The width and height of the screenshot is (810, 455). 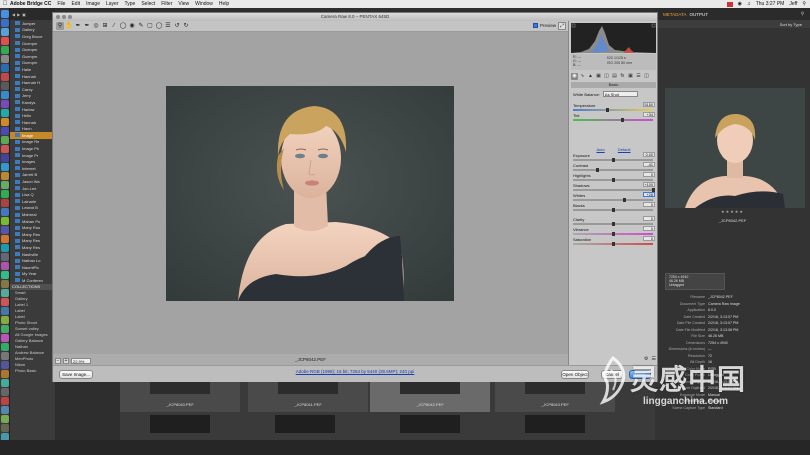 What do you see at coordinates (24, 14) in the screenshot?
I see `computer-icon: ▣` at bounding box center [24, 14].